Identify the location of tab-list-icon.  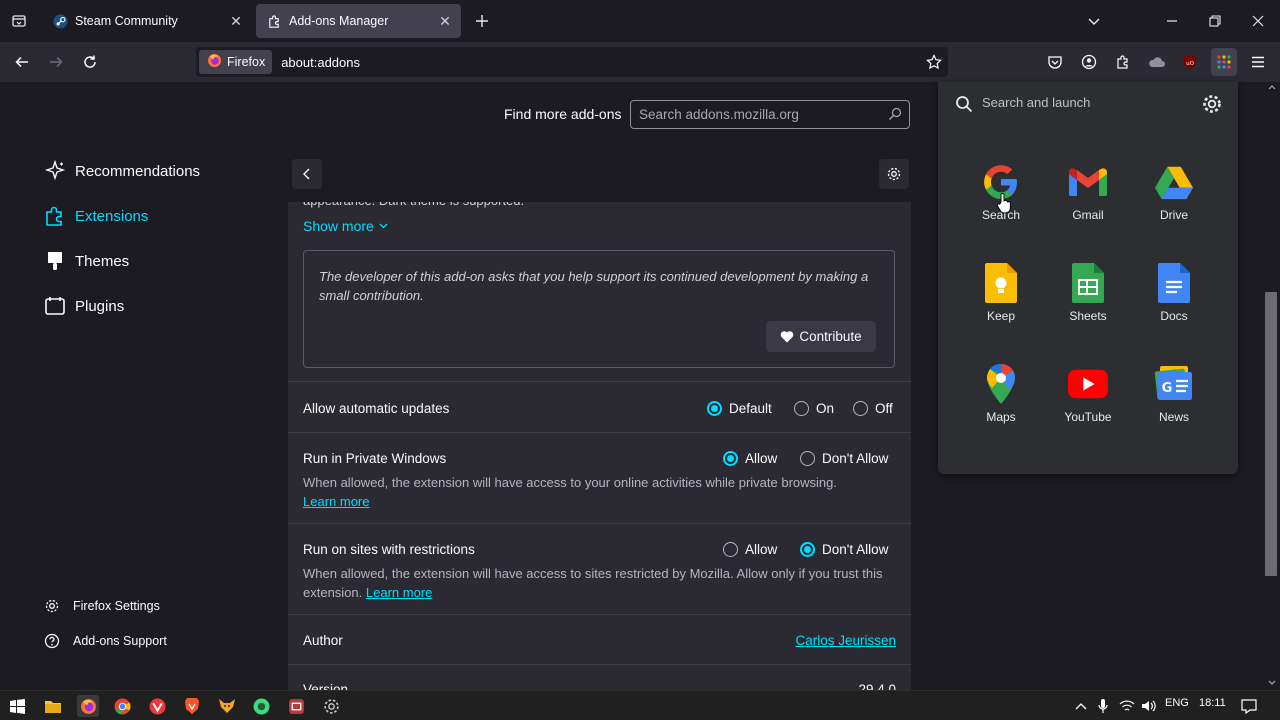
(19, 21).